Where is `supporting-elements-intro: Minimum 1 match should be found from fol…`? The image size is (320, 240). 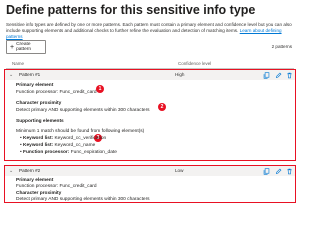
supporting-elements-intro: Minimum 1 match should be found from fol… is located at coordinates (80, 131).